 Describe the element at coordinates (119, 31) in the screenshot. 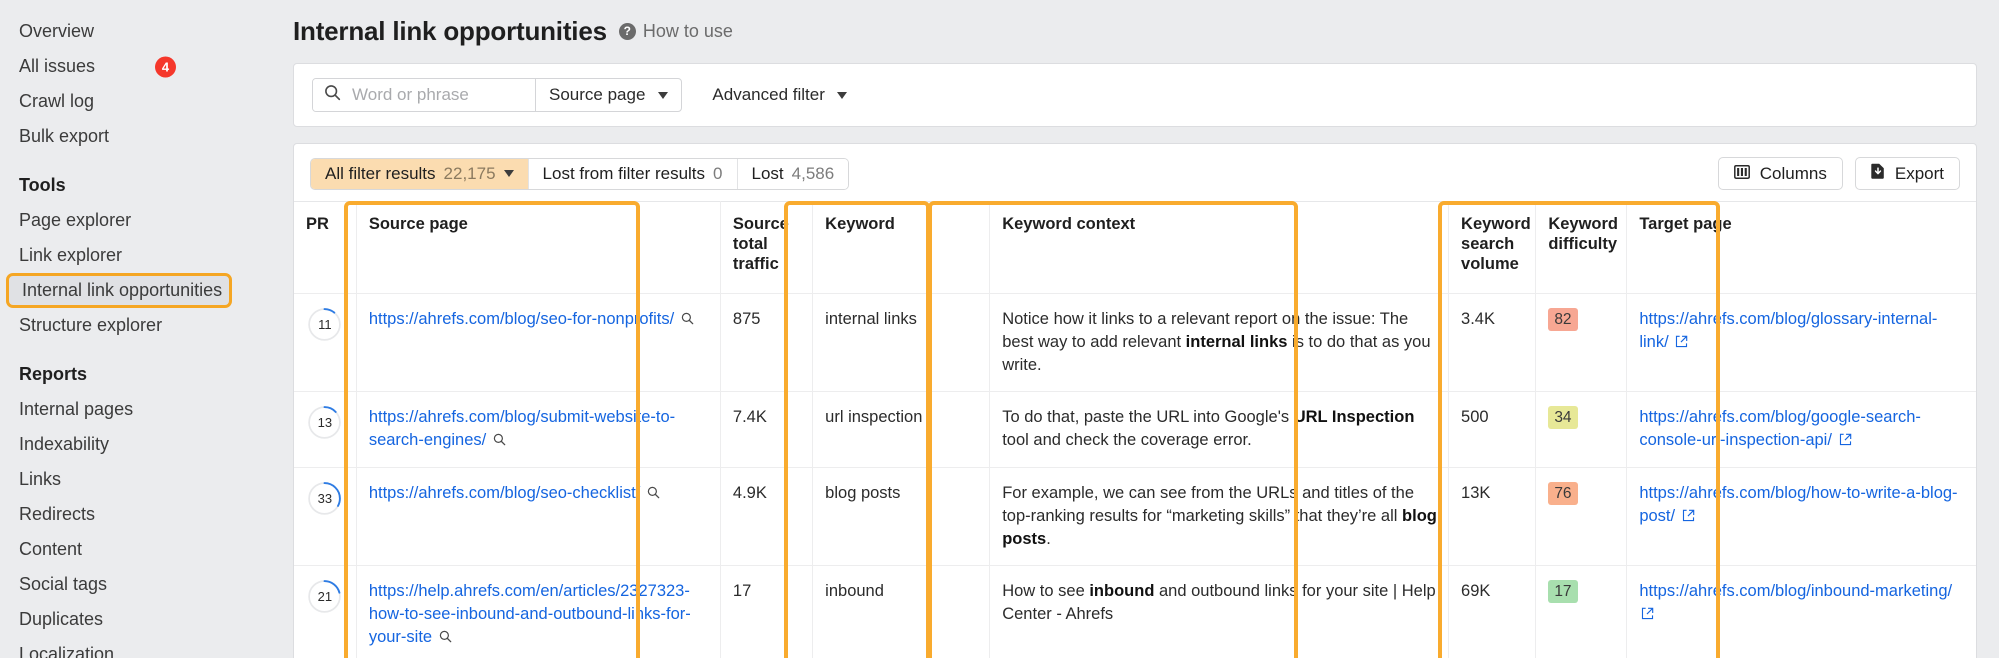

I see `sidebar-item-overview: Overview` at that location.